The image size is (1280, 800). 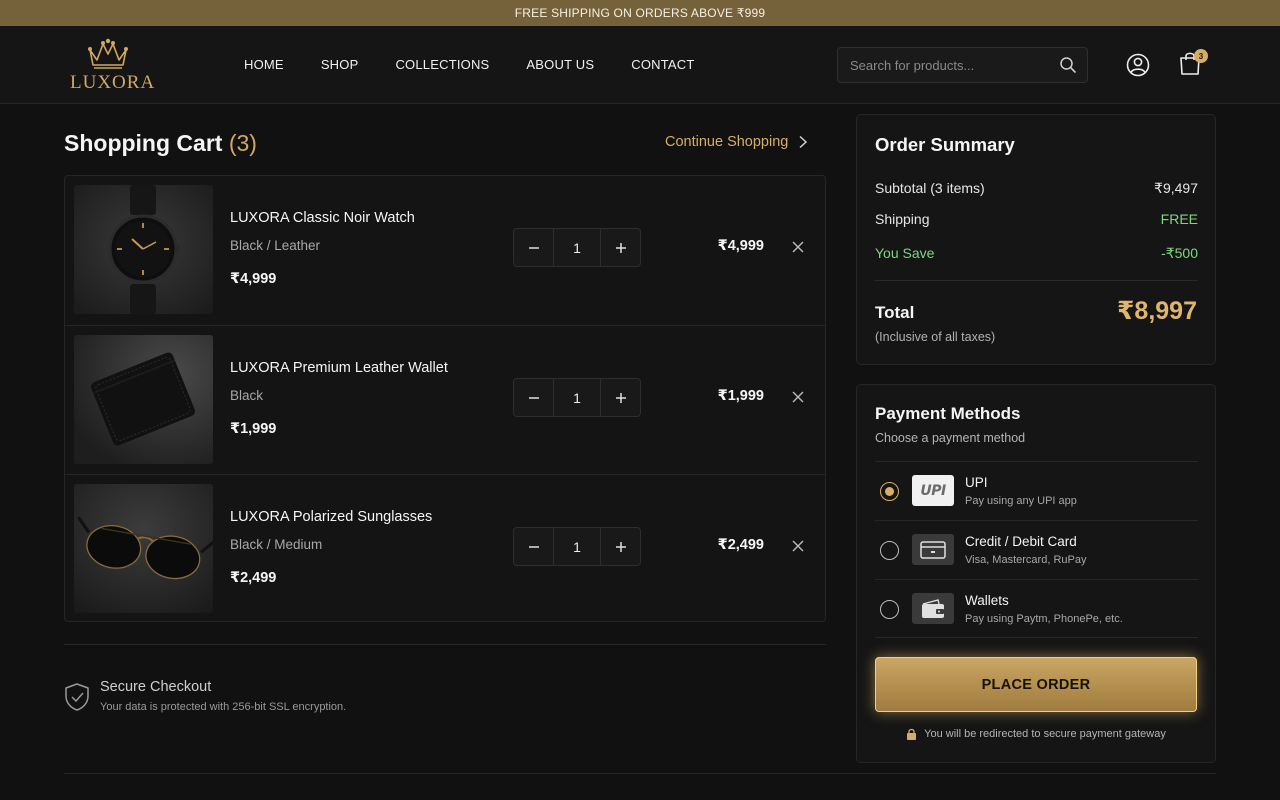 What do you see at coordinates (727, 142) in the screenshot?
I see `continue-shopping-label: Continue Shopping` at bounding box center [727, 142].